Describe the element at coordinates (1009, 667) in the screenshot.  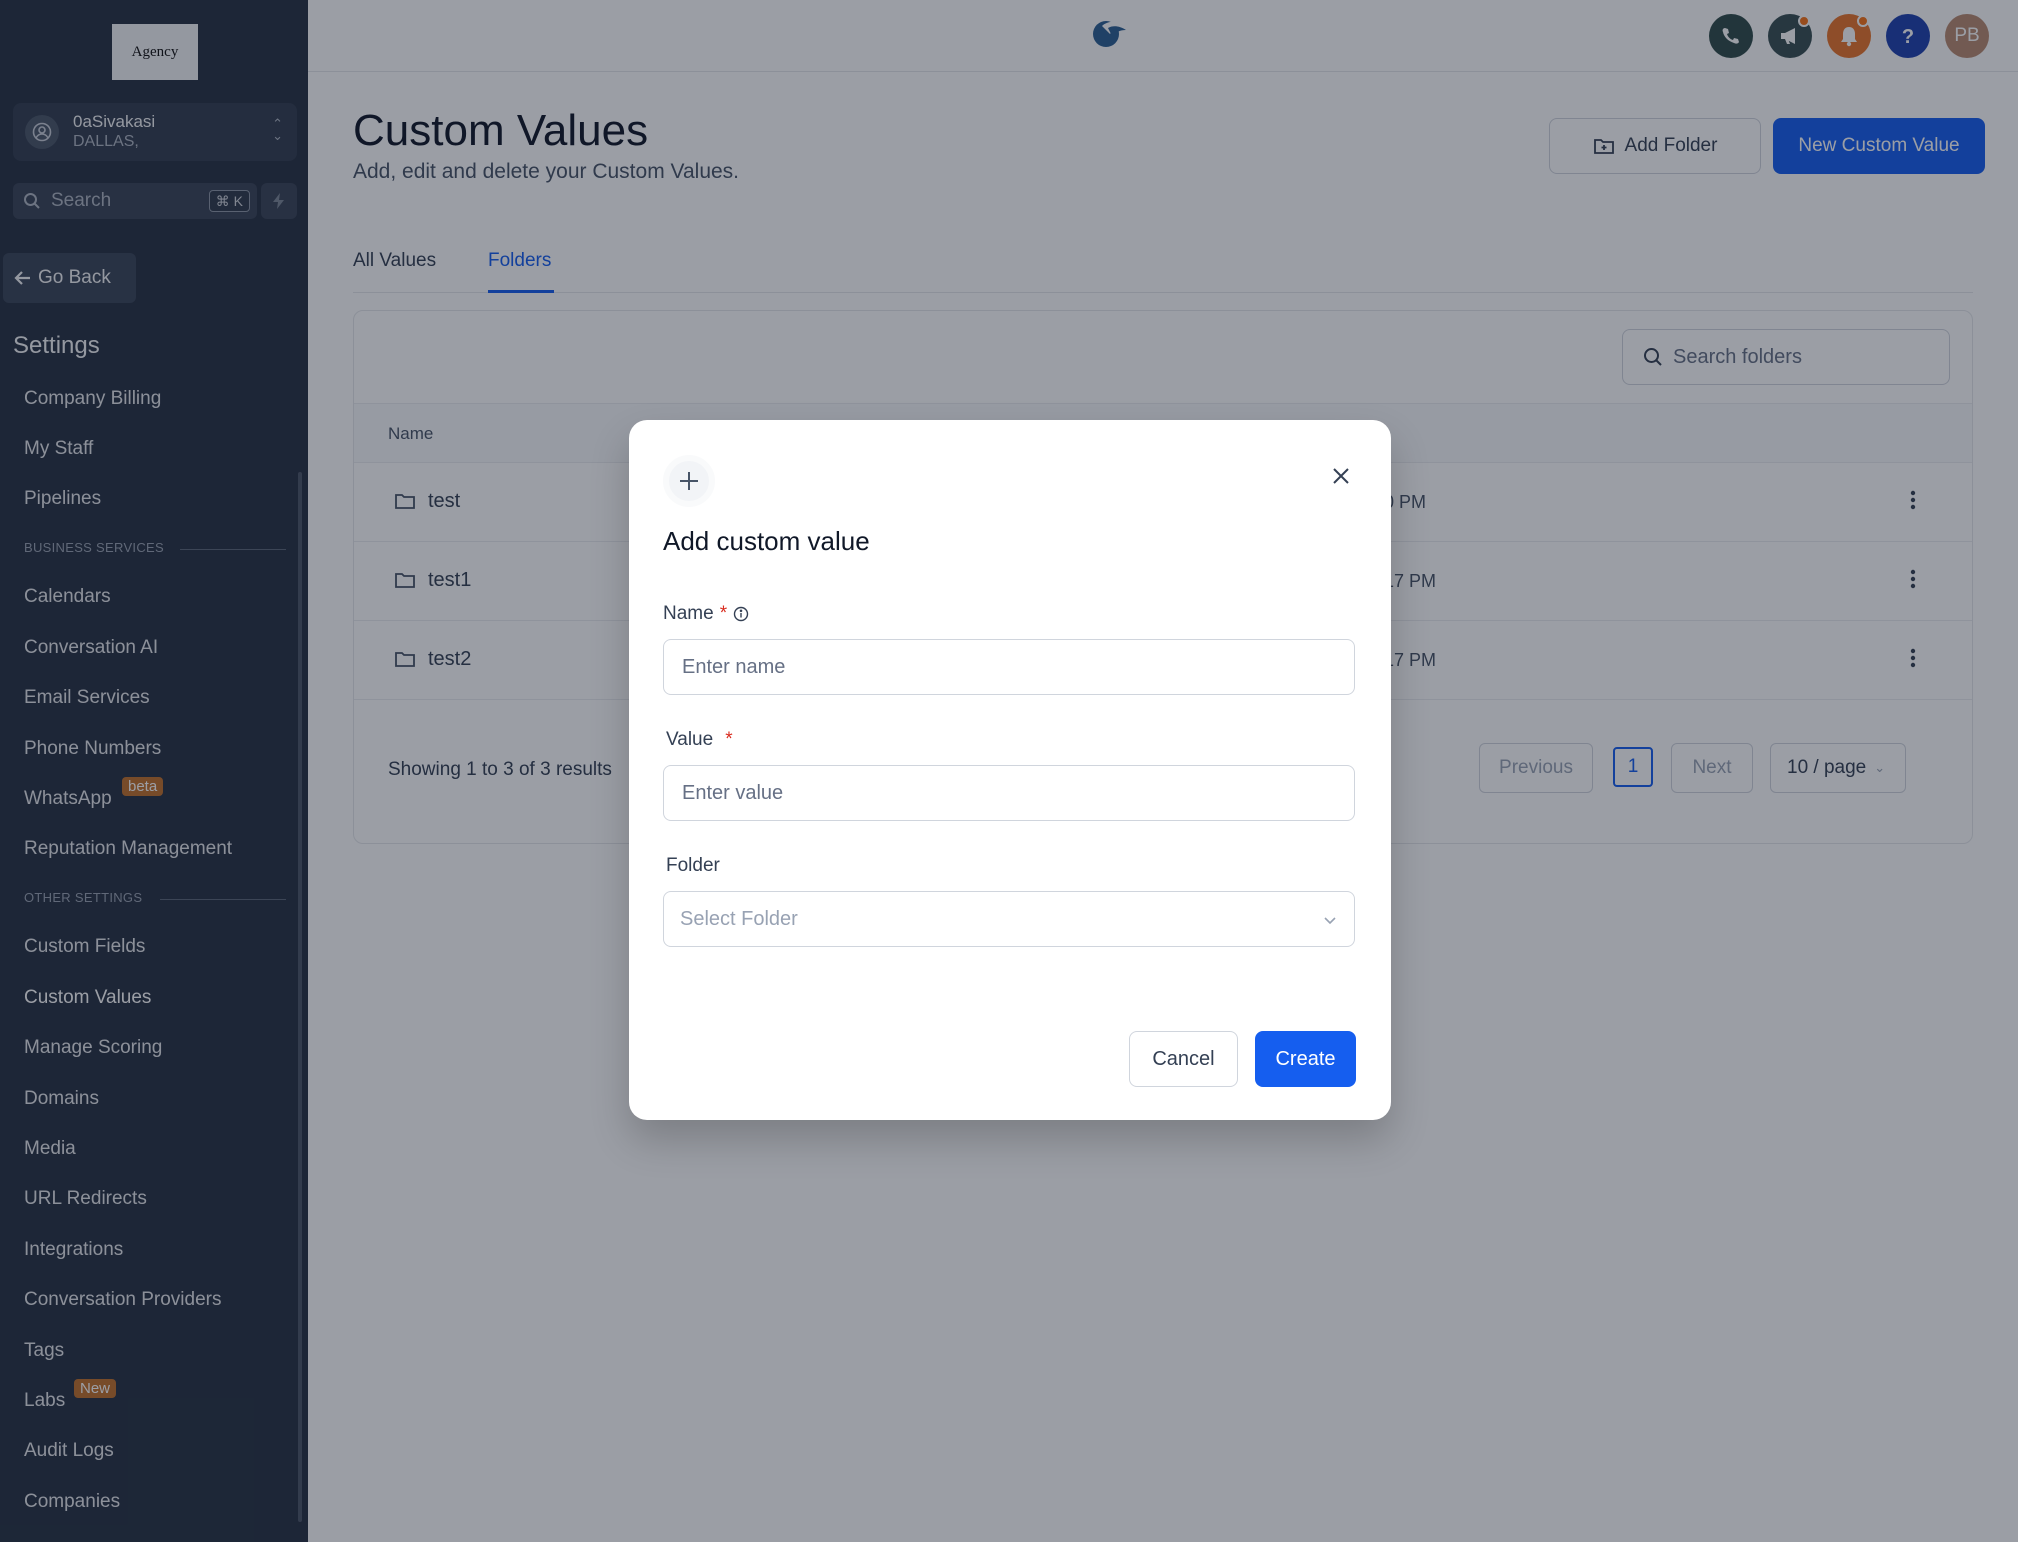
I see `name-input: Enter name` at that location.